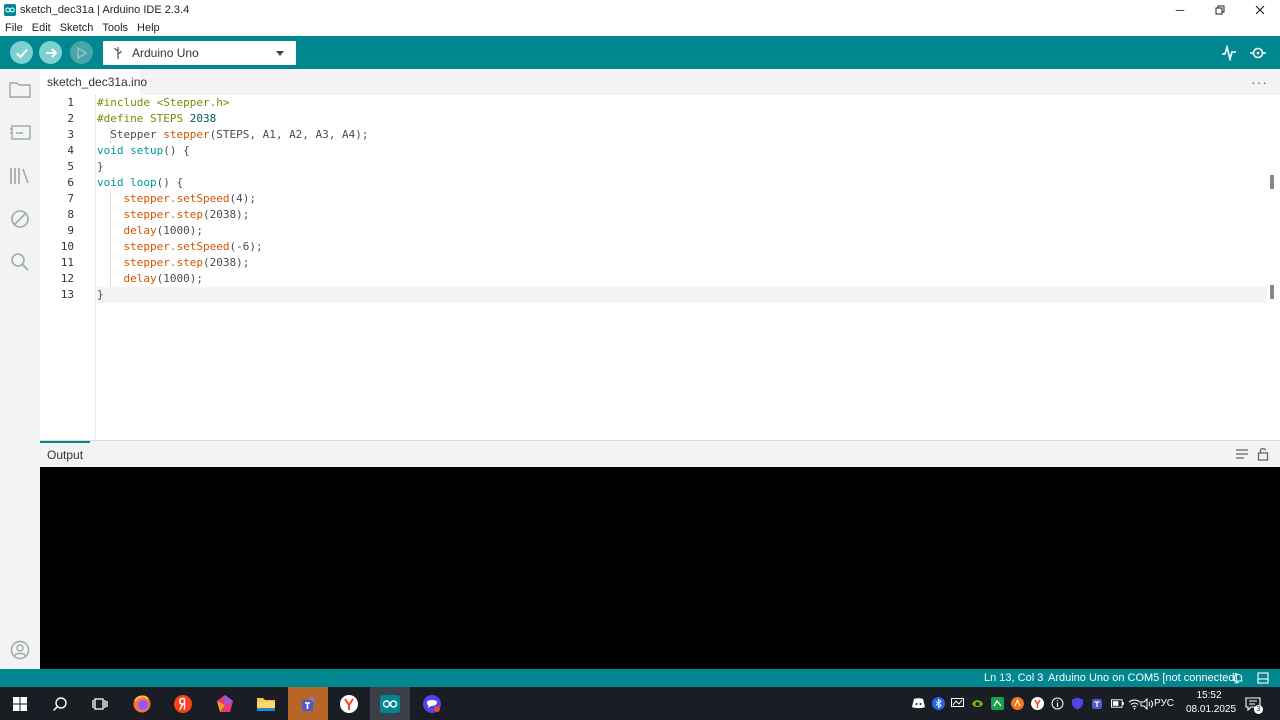 The width and height of the screenshot is (1280, 720). I want to click on taskbar-teams, so click(308, 703).